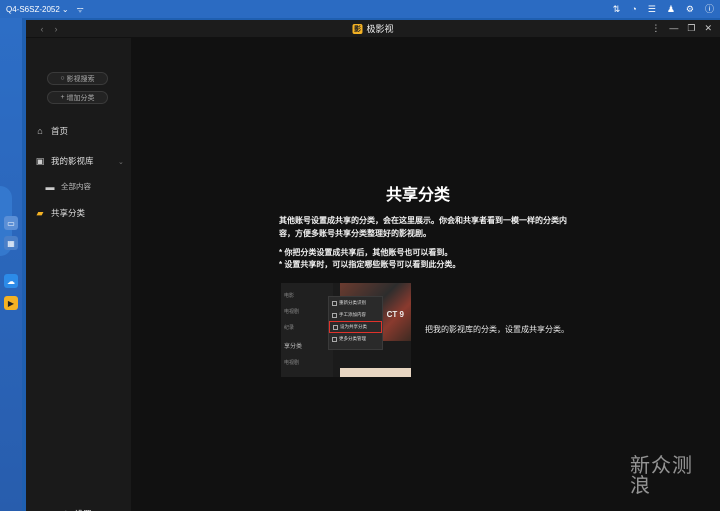 Image resolution: width=720 pixels, height=511 pixels. I want to click on preview-menu-item: 更多分类管理, so click(355, 339).